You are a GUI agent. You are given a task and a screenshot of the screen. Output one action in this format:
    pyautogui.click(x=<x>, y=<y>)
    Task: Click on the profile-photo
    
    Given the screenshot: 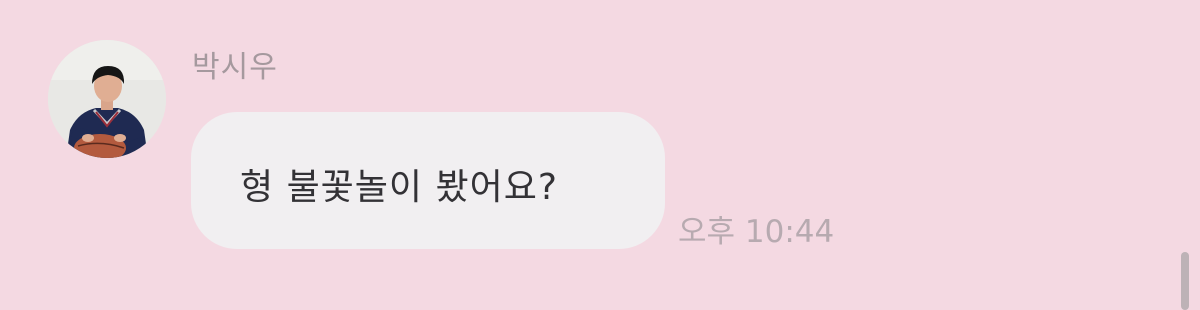 What is the action you would take?
    pyautogui.click(x=107, y=99)
    